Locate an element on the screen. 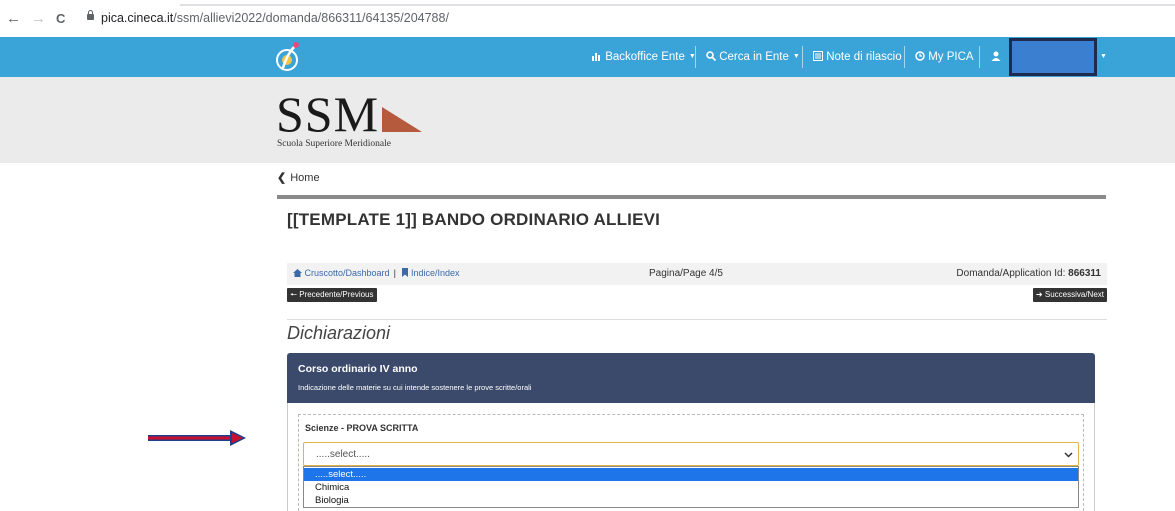 The image size is (1175, 511). nav-user-menu is located at coordinates (996, 57).